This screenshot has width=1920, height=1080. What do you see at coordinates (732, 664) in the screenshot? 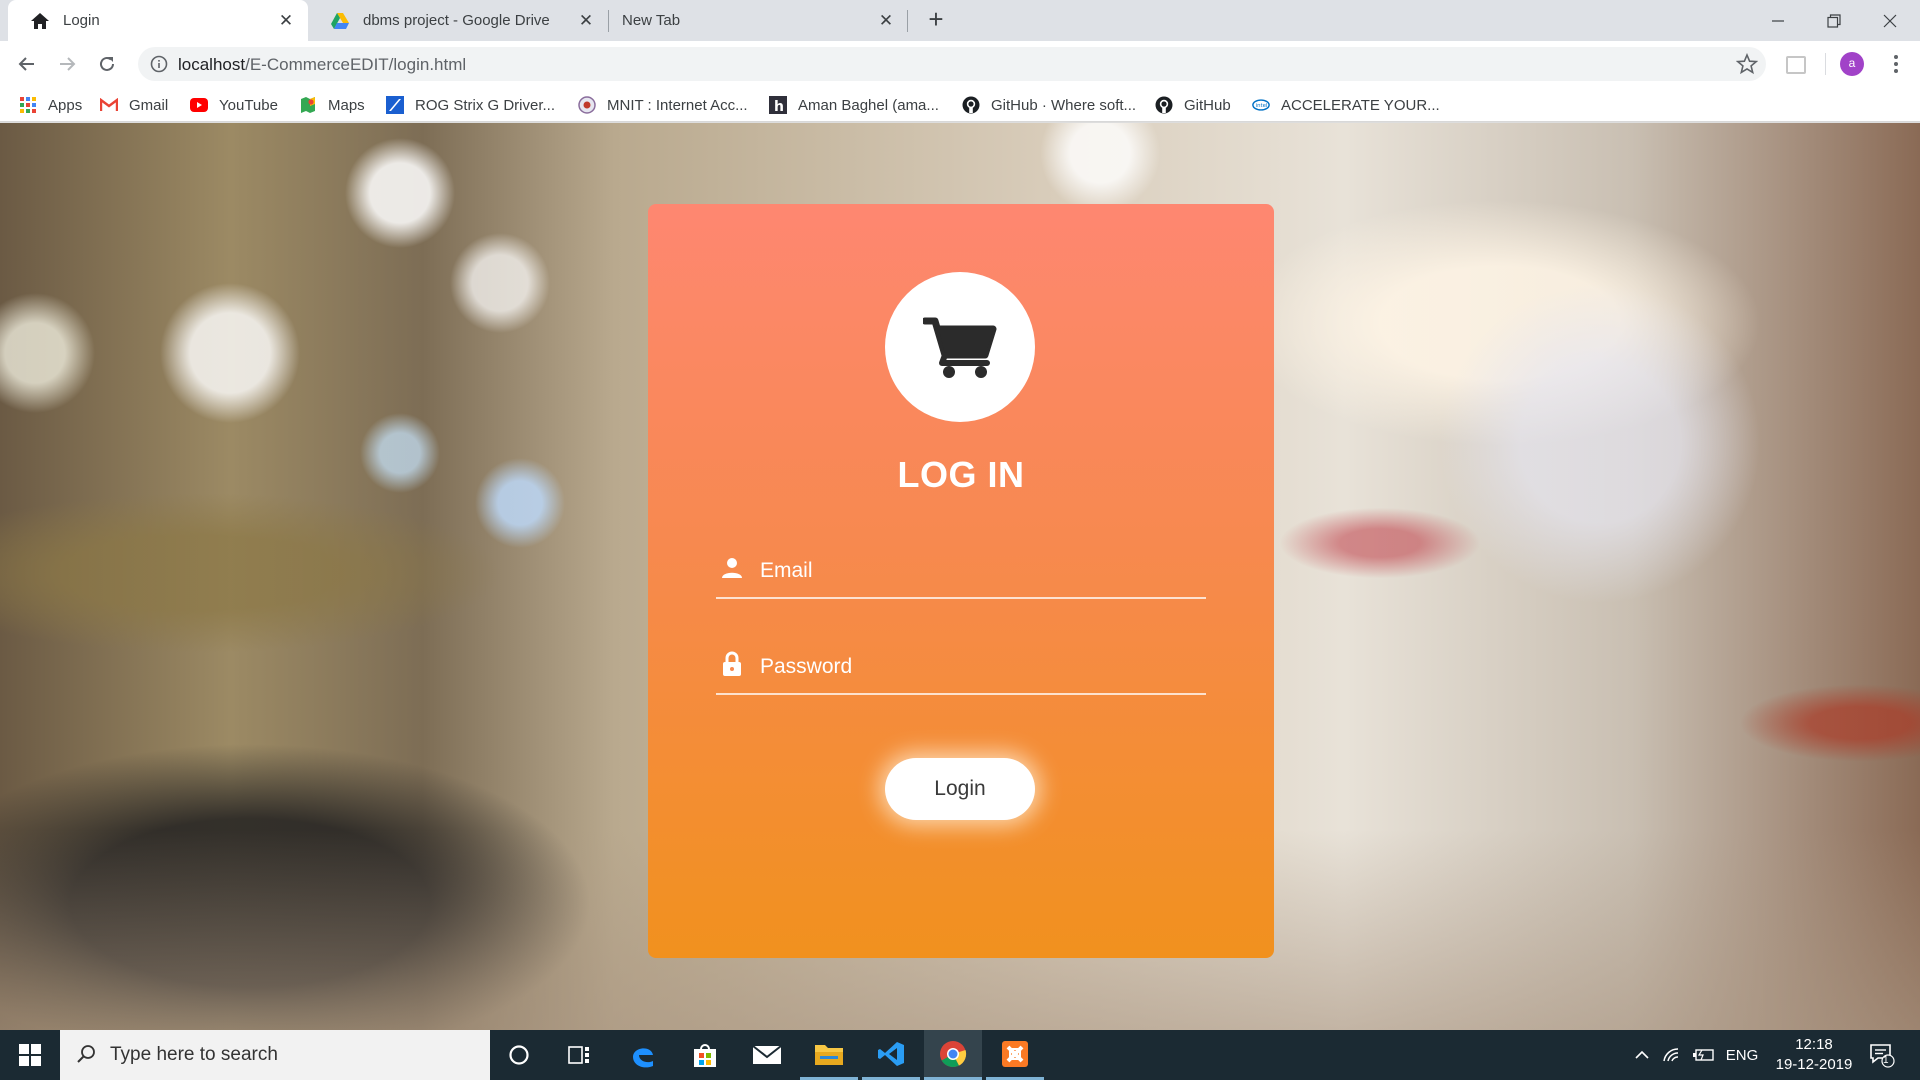
I see `lock-icon` at bounding box center [732, 664].